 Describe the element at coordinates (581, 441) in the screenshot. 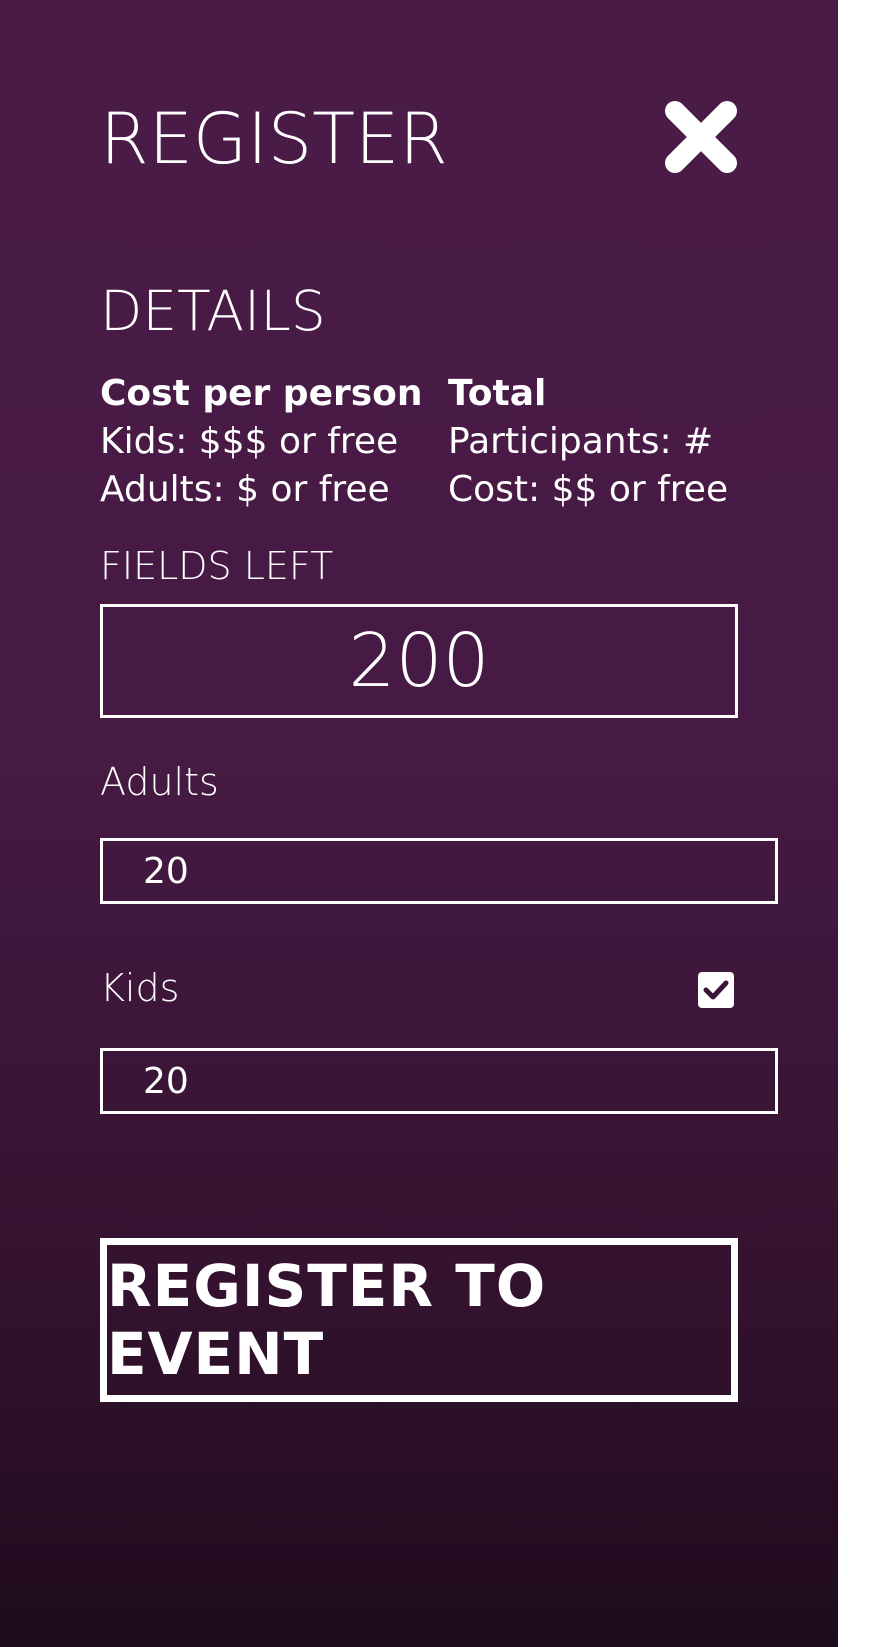

I see `participants-total: Participants: #` at that location.